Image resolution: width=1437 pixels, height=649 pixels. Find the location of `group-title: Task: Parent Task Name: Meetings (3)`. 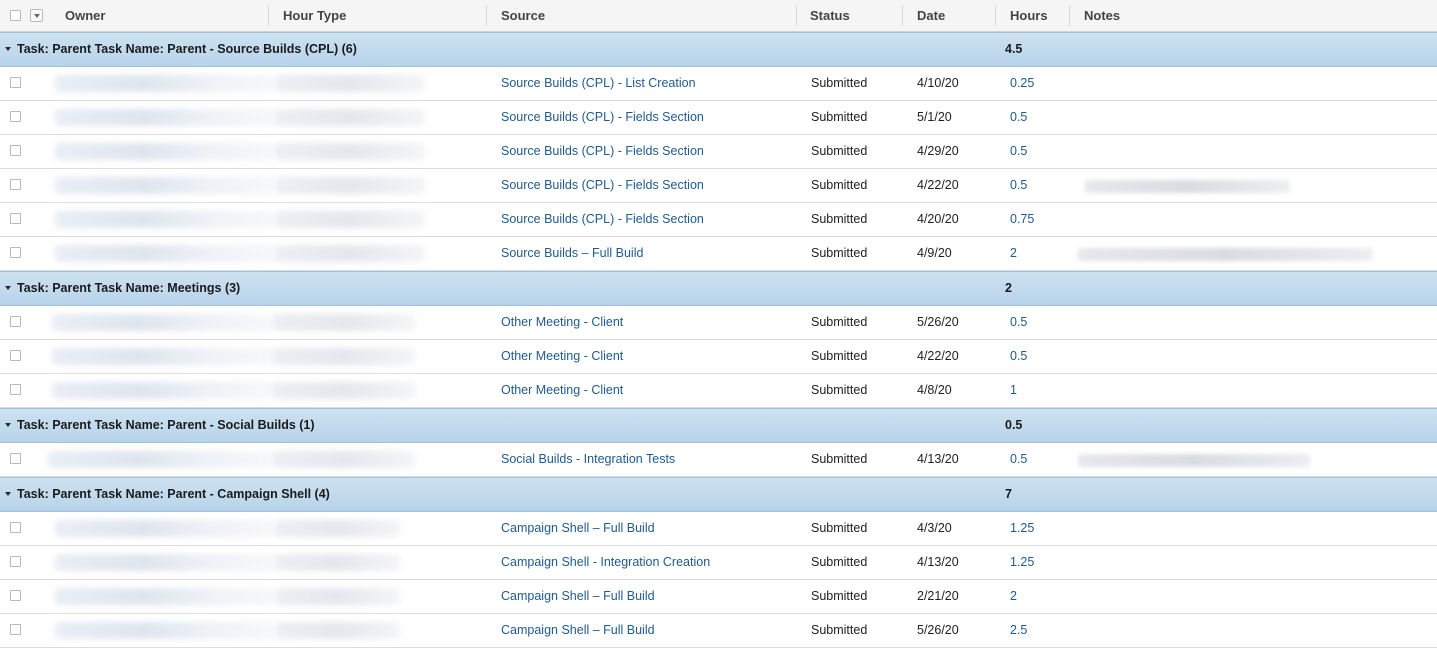

group-title: Task: Parent Task Name: Meetings (3) is located at coordinates (129, 288).